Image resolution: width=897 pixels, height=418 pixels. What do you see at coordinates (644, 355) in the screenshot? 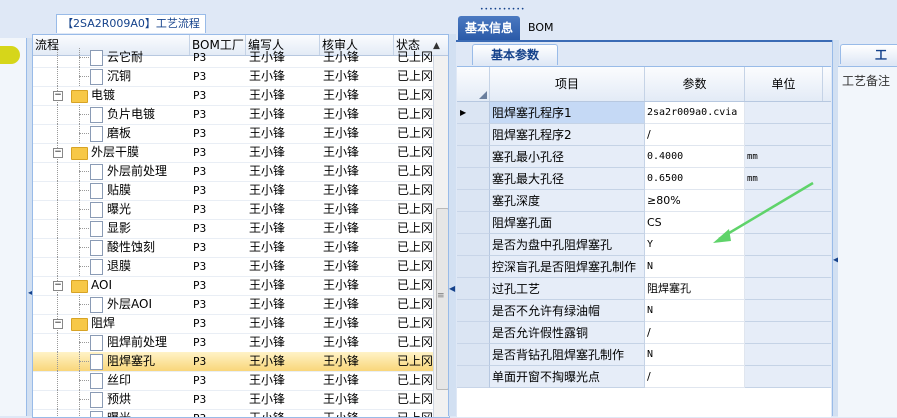
I see `param-row: 是否背钻孔阻焊塞孔制作 N` at bounding box center [644, 355].